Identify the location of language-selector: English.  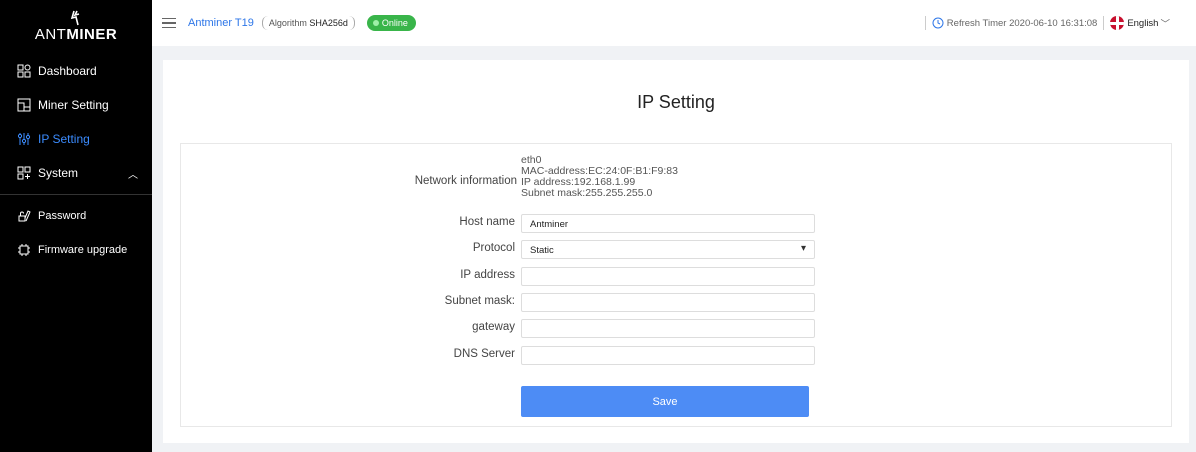
(1142, 23).